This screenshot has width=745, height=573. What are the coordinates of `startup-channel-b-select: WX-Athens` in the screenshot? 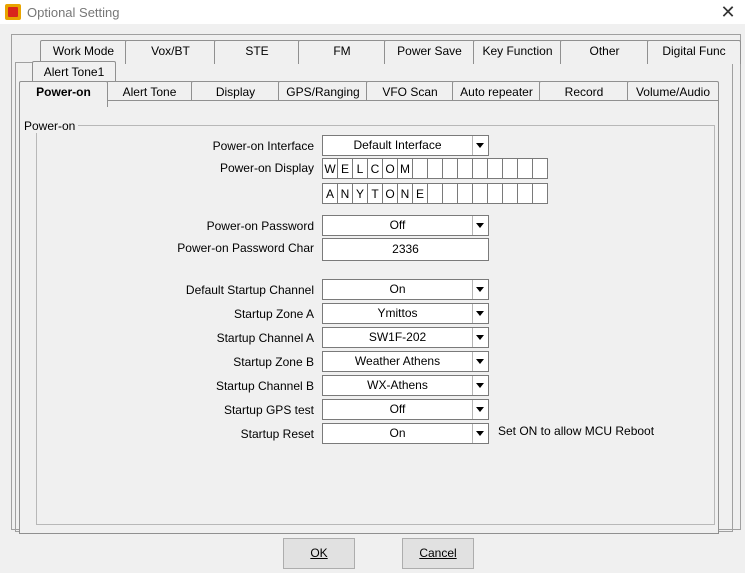 It's located at (405, 385).